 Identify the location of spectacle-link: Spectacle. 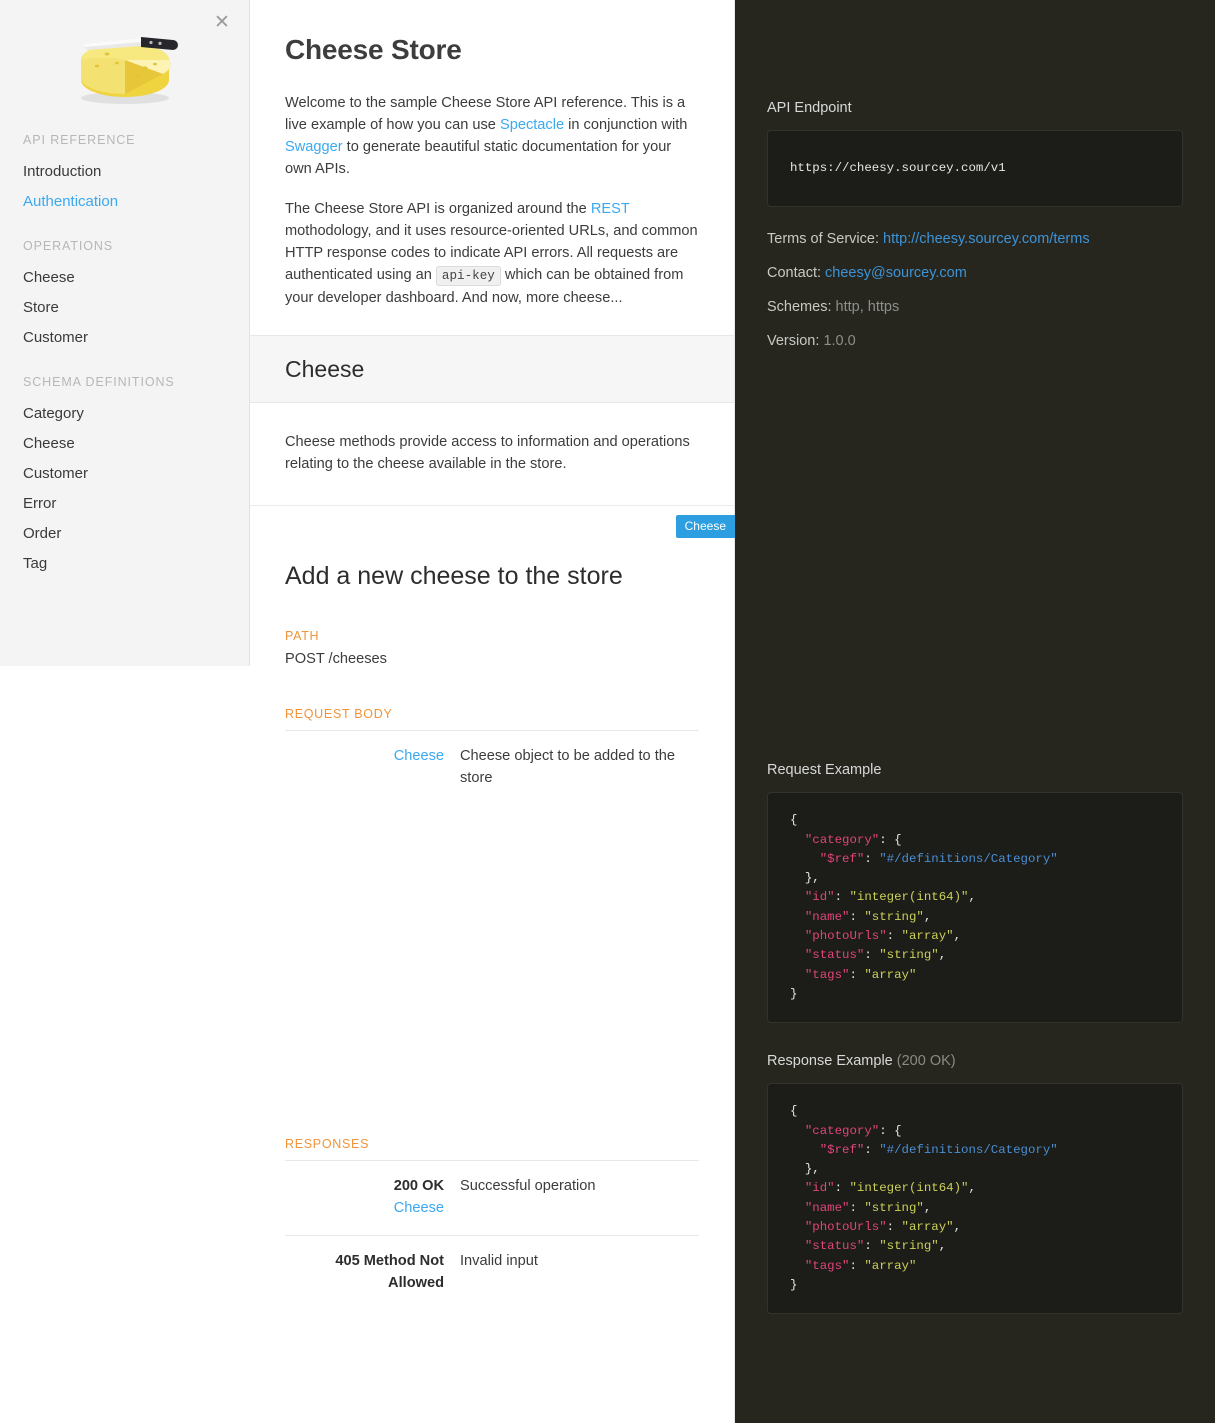
(532, 125).